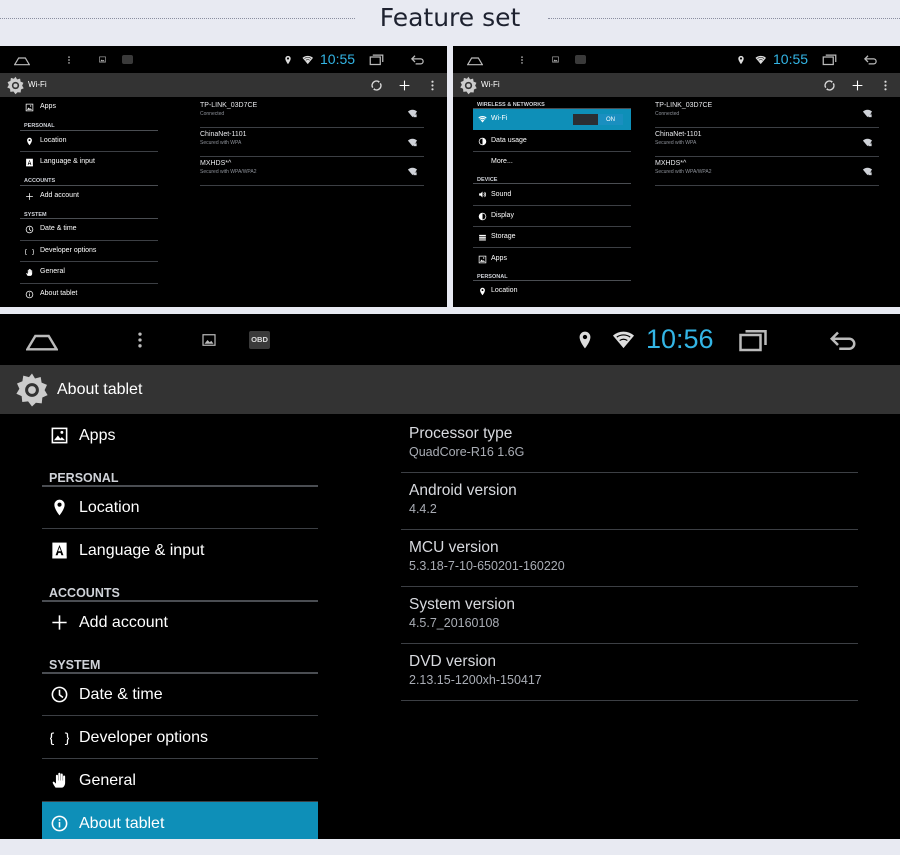 Image resolution: width=900 pixels, height=855 pixels. What do you see at coordinates (100, 389) in the screenshot?
I see `action-bar-title: About tablet` at bounding box center [100, 389].